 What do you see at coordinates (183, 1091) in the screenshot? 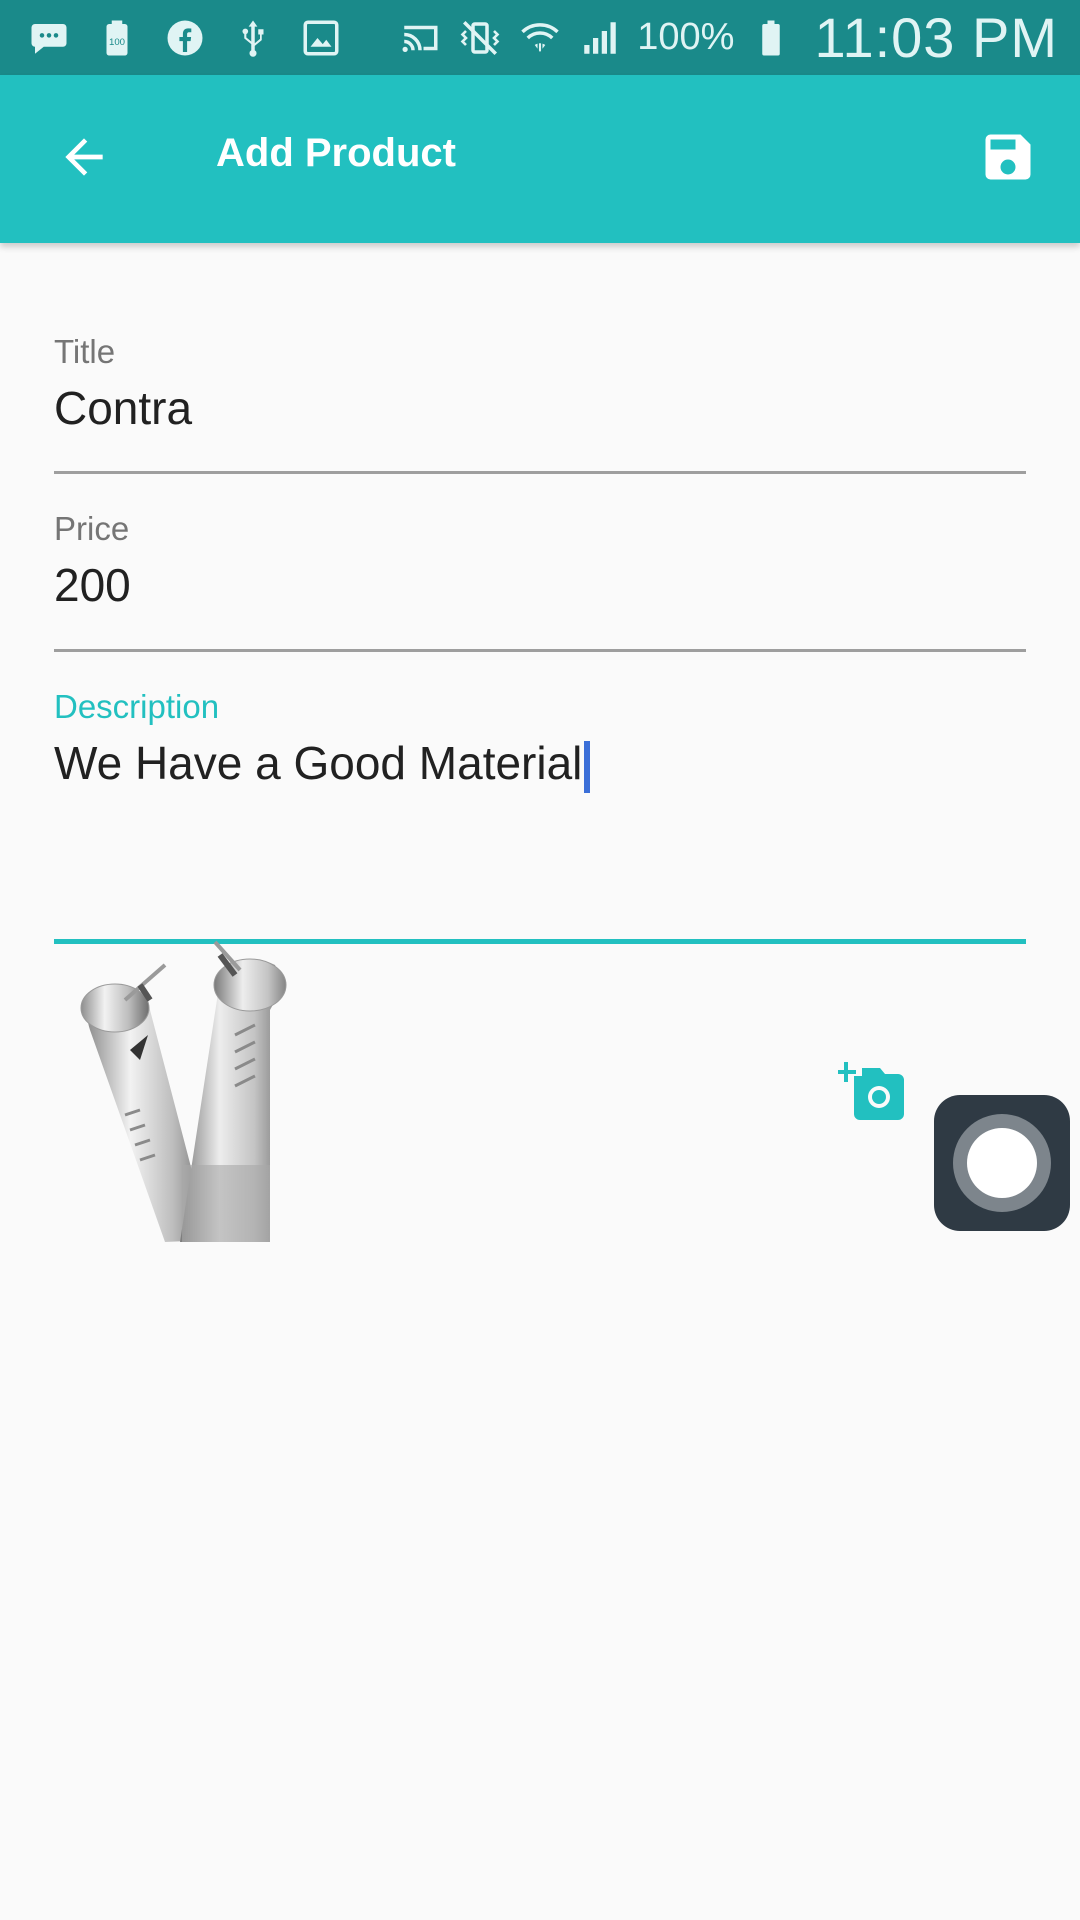
I see `dental-handpiece-image` at bounding box center [183, 1091].